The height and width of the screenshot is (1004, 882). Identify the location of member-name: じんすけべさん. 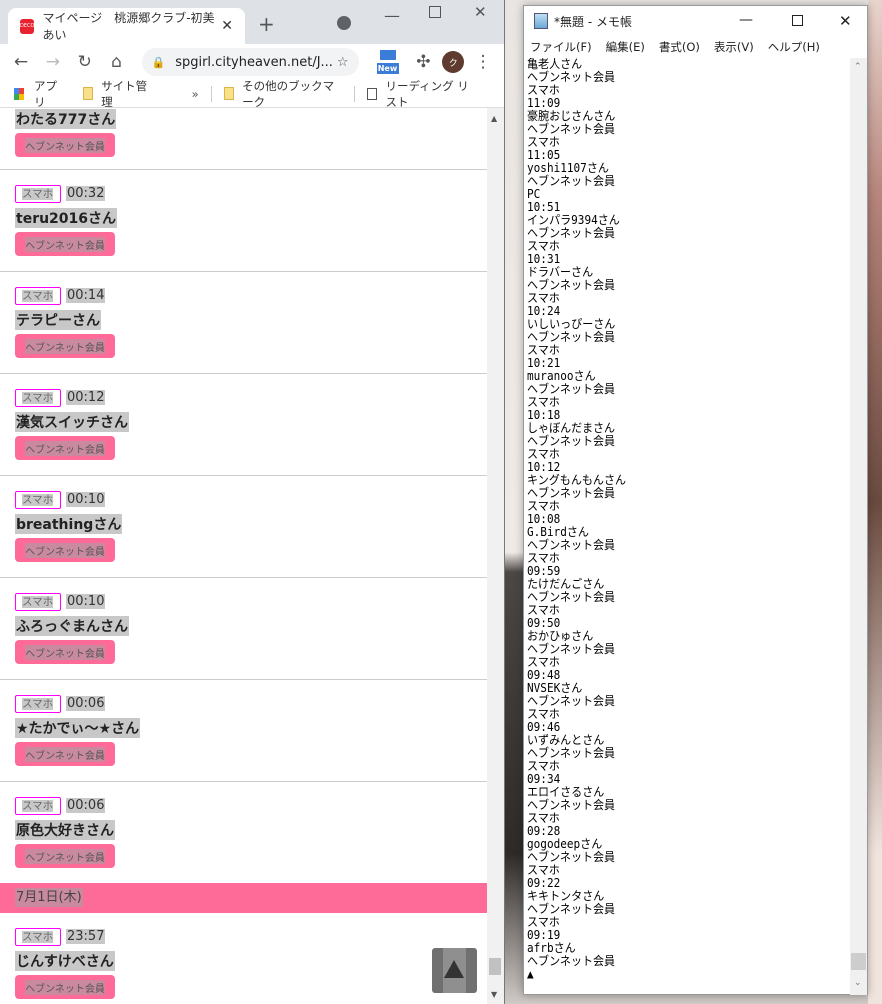
(65, 961).